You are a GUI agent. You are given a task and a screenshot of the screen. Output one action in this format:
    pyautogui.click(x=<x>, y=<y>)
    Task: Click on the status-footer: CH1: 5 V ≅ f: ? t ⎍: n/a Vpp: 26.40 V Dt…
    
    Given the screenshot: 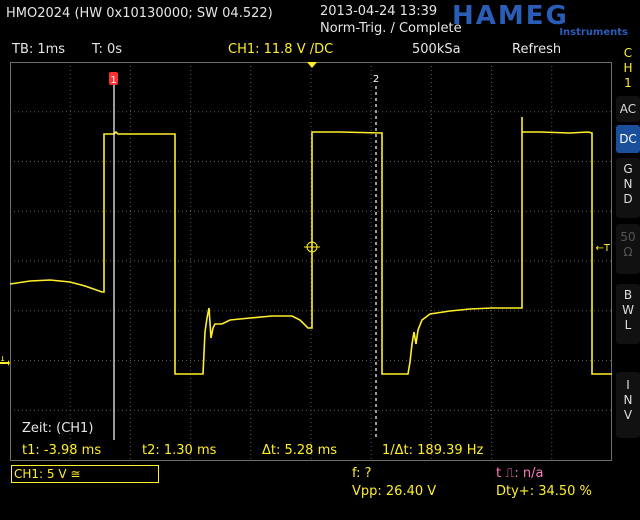 What is the action you would take?
    pyautogui.click(x=320, y=491)
    